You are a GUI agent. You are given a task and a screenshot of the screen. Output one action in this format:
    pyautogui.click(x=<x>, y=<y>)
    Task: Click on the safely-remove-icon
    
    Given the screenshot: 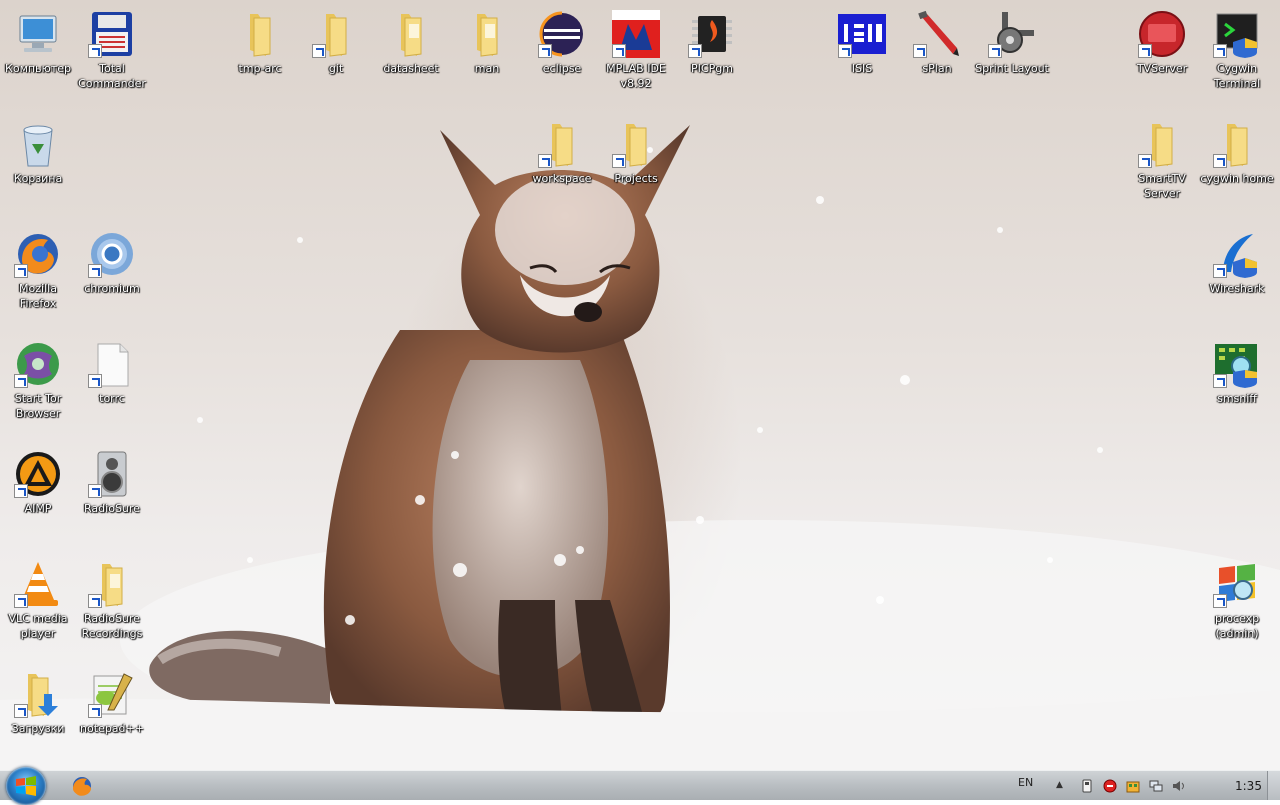 What is the action you would take?
    pyautogui.click(x=1087, y=786)
    